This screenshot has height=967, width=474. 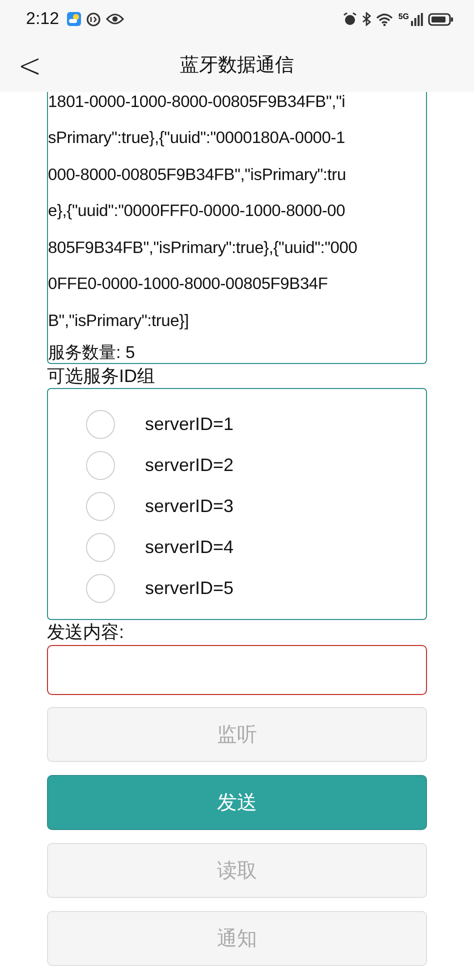 I want to click on alarm-icon, so click(x=350, y=19).